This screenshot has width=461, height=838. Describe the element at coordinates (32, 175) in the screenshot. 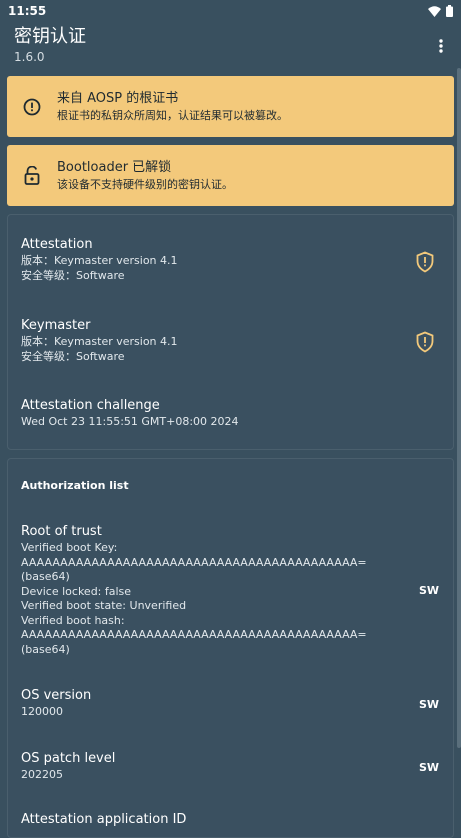

I see `lock-open-icon` at that location.